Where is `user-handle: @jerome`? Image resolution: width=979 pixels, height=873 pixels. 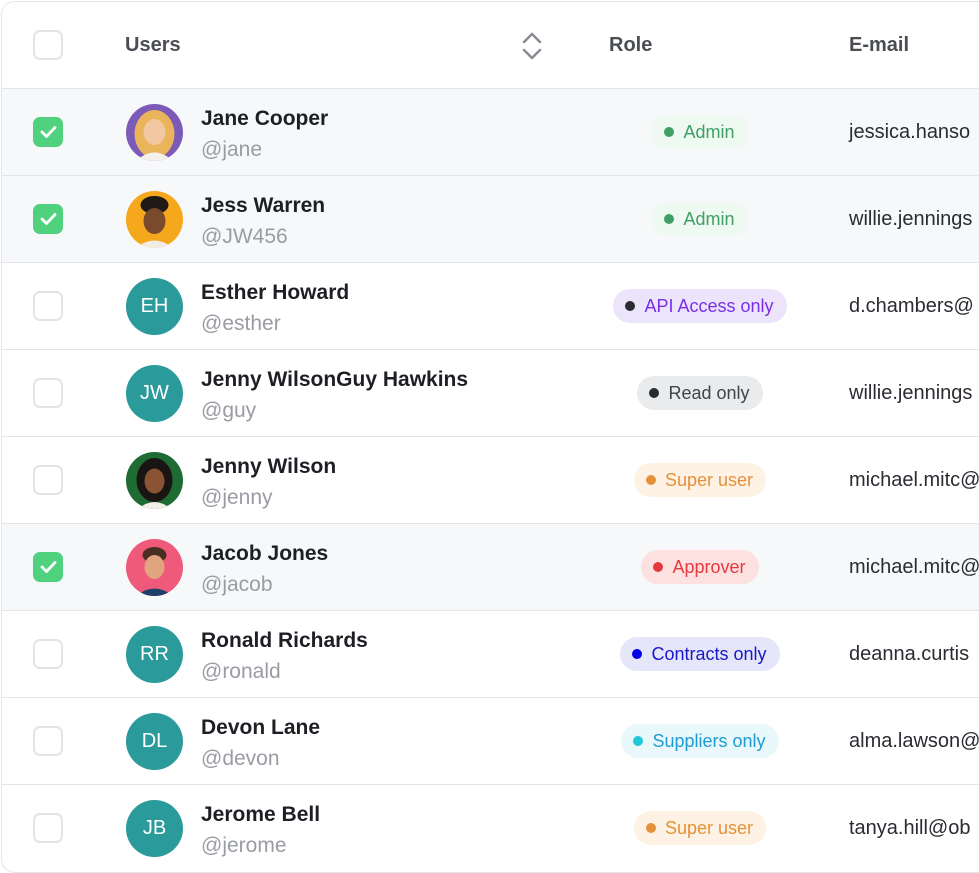 user-handle: @jerome is located at coordinates (244, 845).